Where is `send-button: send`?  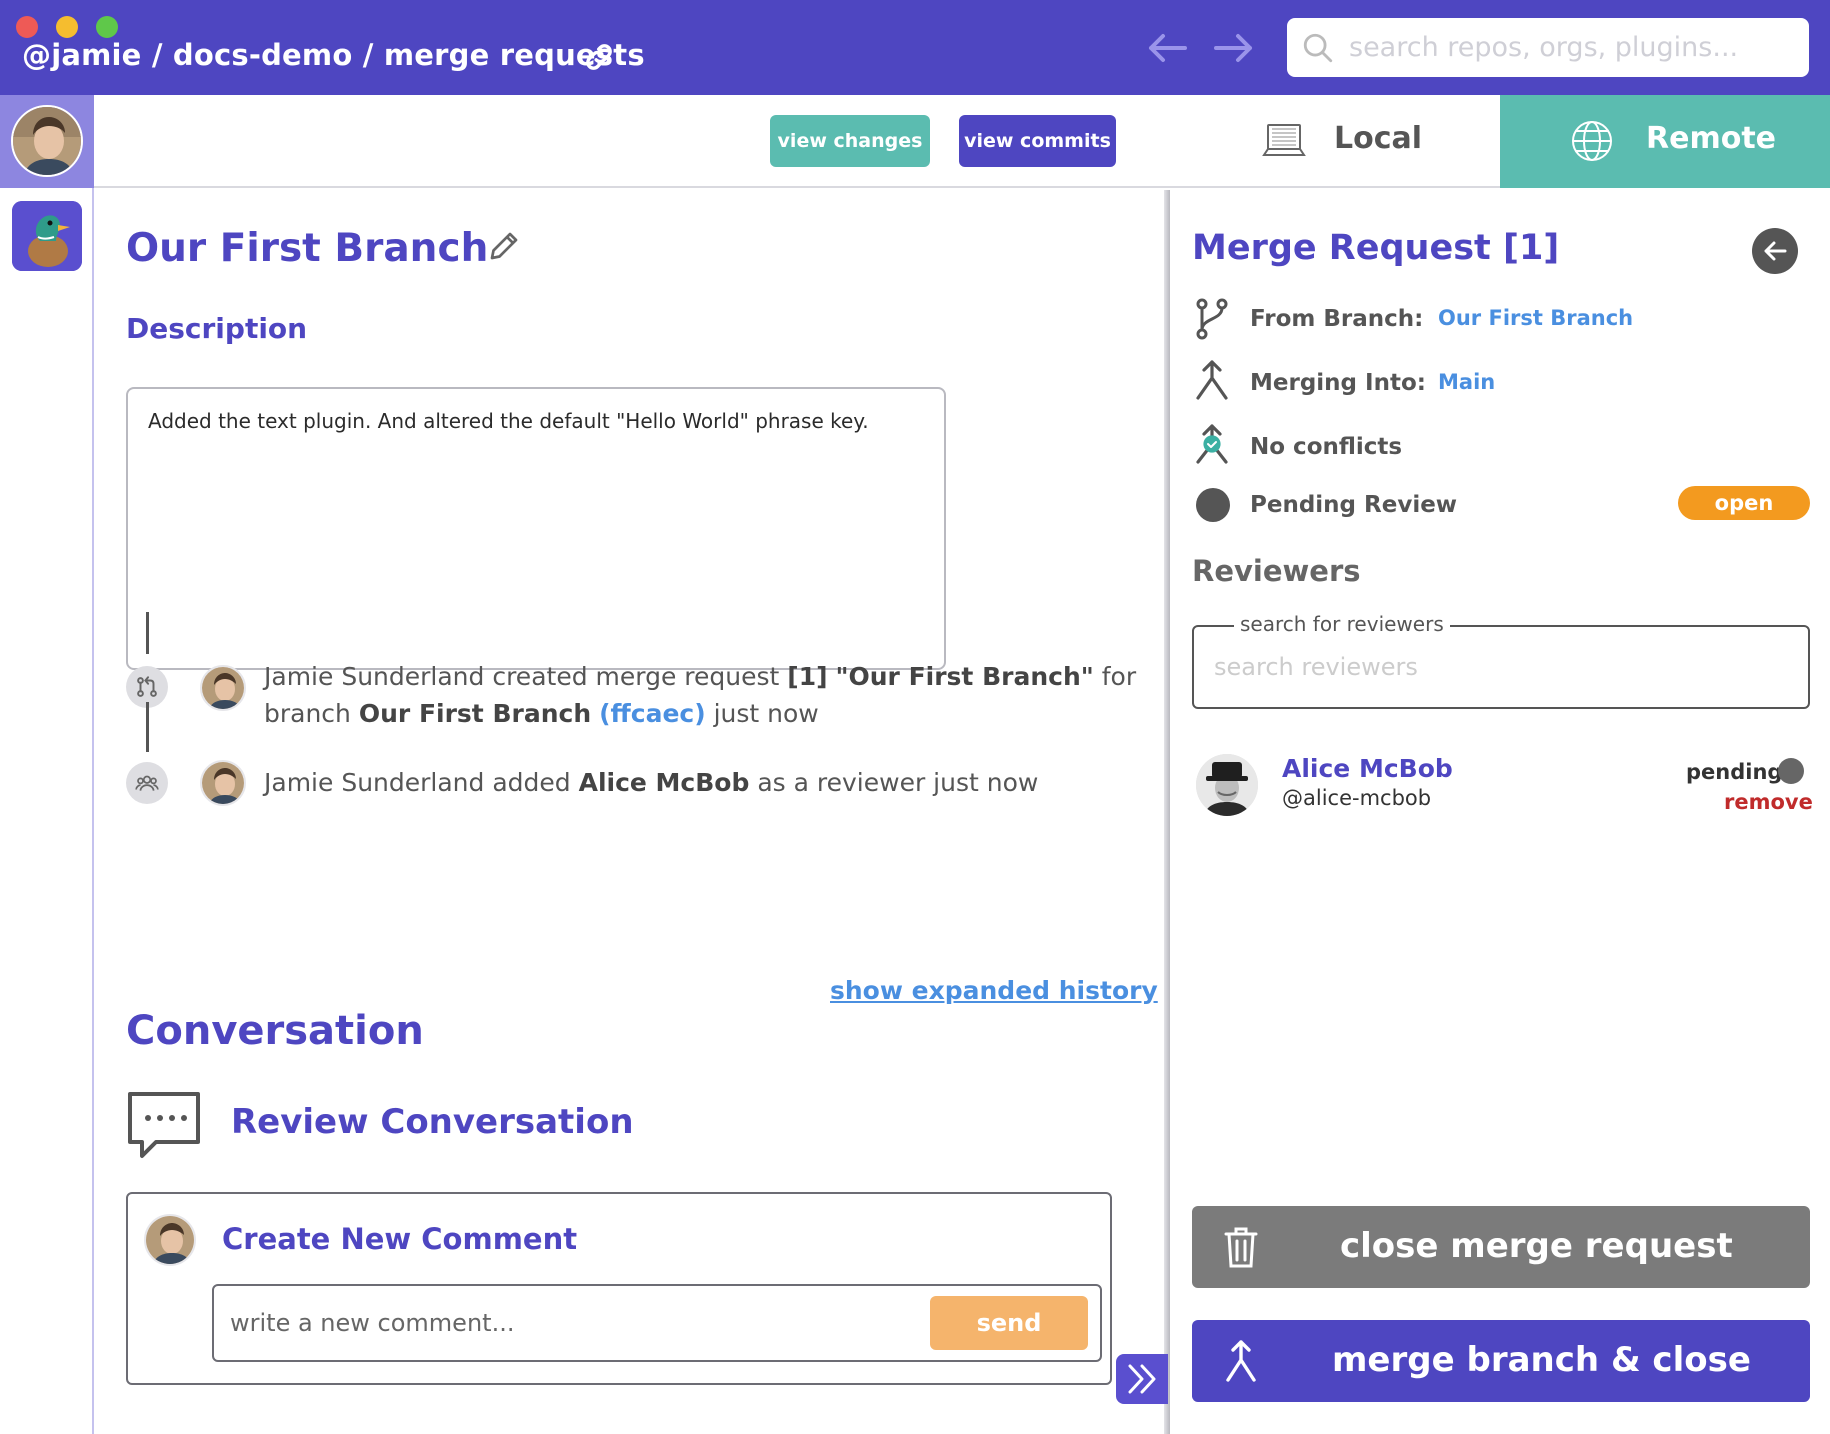 send-button: send is located at coordinates (1009, 1323).